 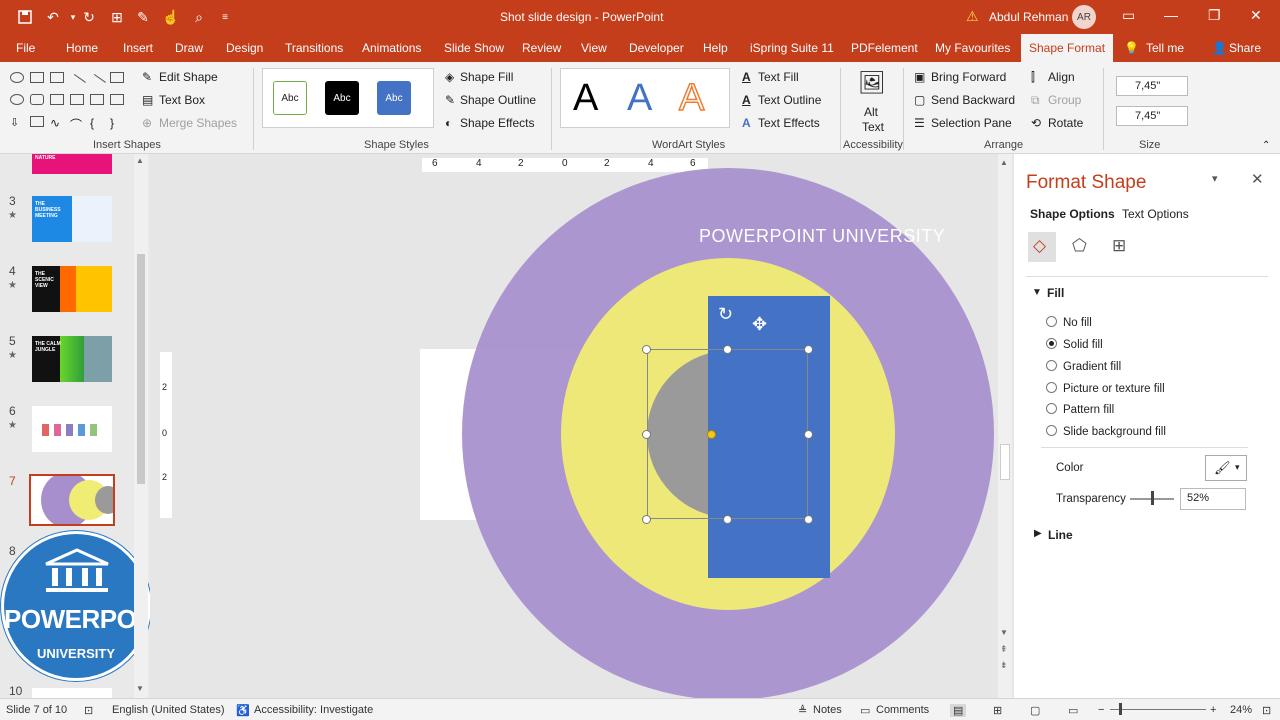 What do you see at coordinates (498, 100) in the screenshot?
I see `shape-outline-button: Shape Outline` at bounding box center [498, 100].